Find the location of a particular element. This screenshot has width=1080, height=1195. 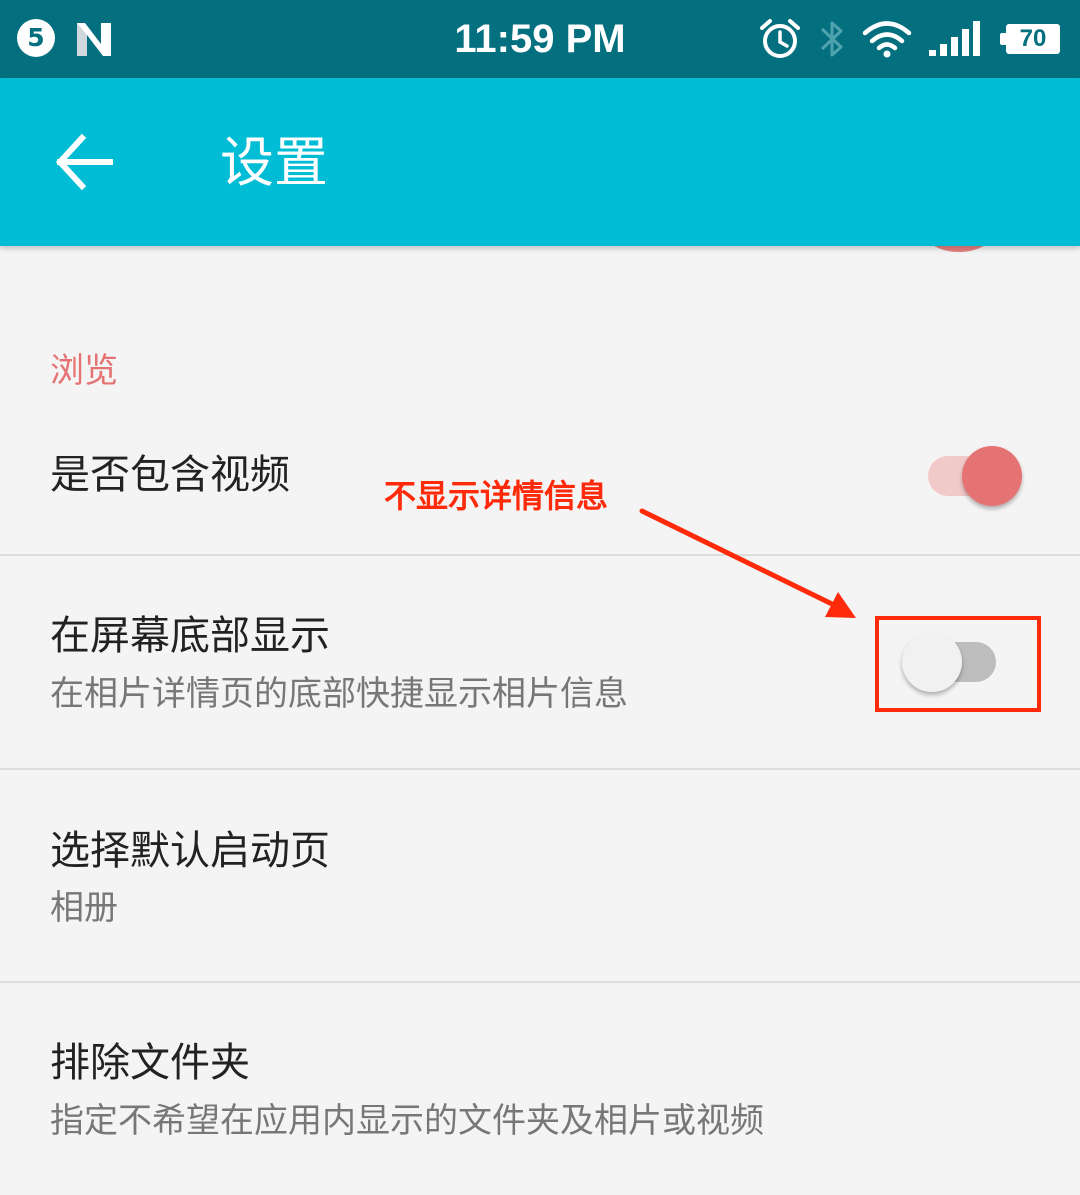

wifi-icon is located at coordinates (887, 39).